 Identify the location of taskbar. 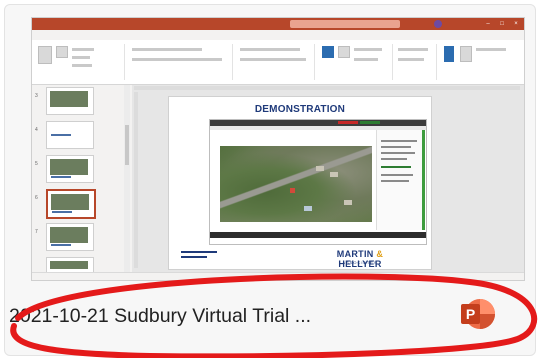
(318, 235).